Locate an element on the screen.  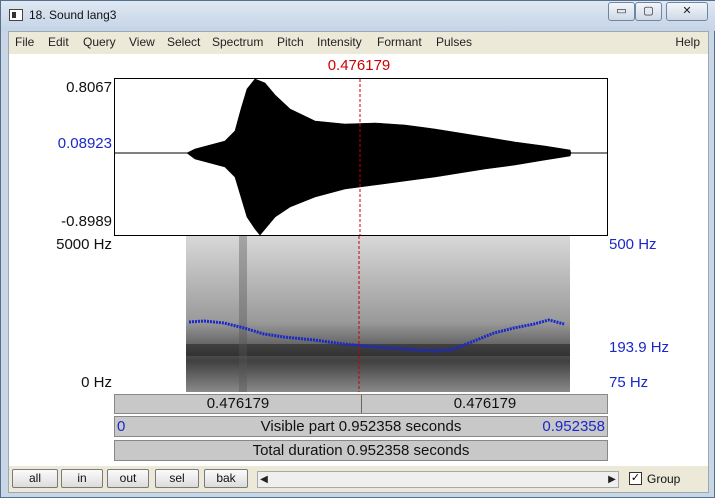
maximize-button: ▢ is located at coordinates (648, 11).